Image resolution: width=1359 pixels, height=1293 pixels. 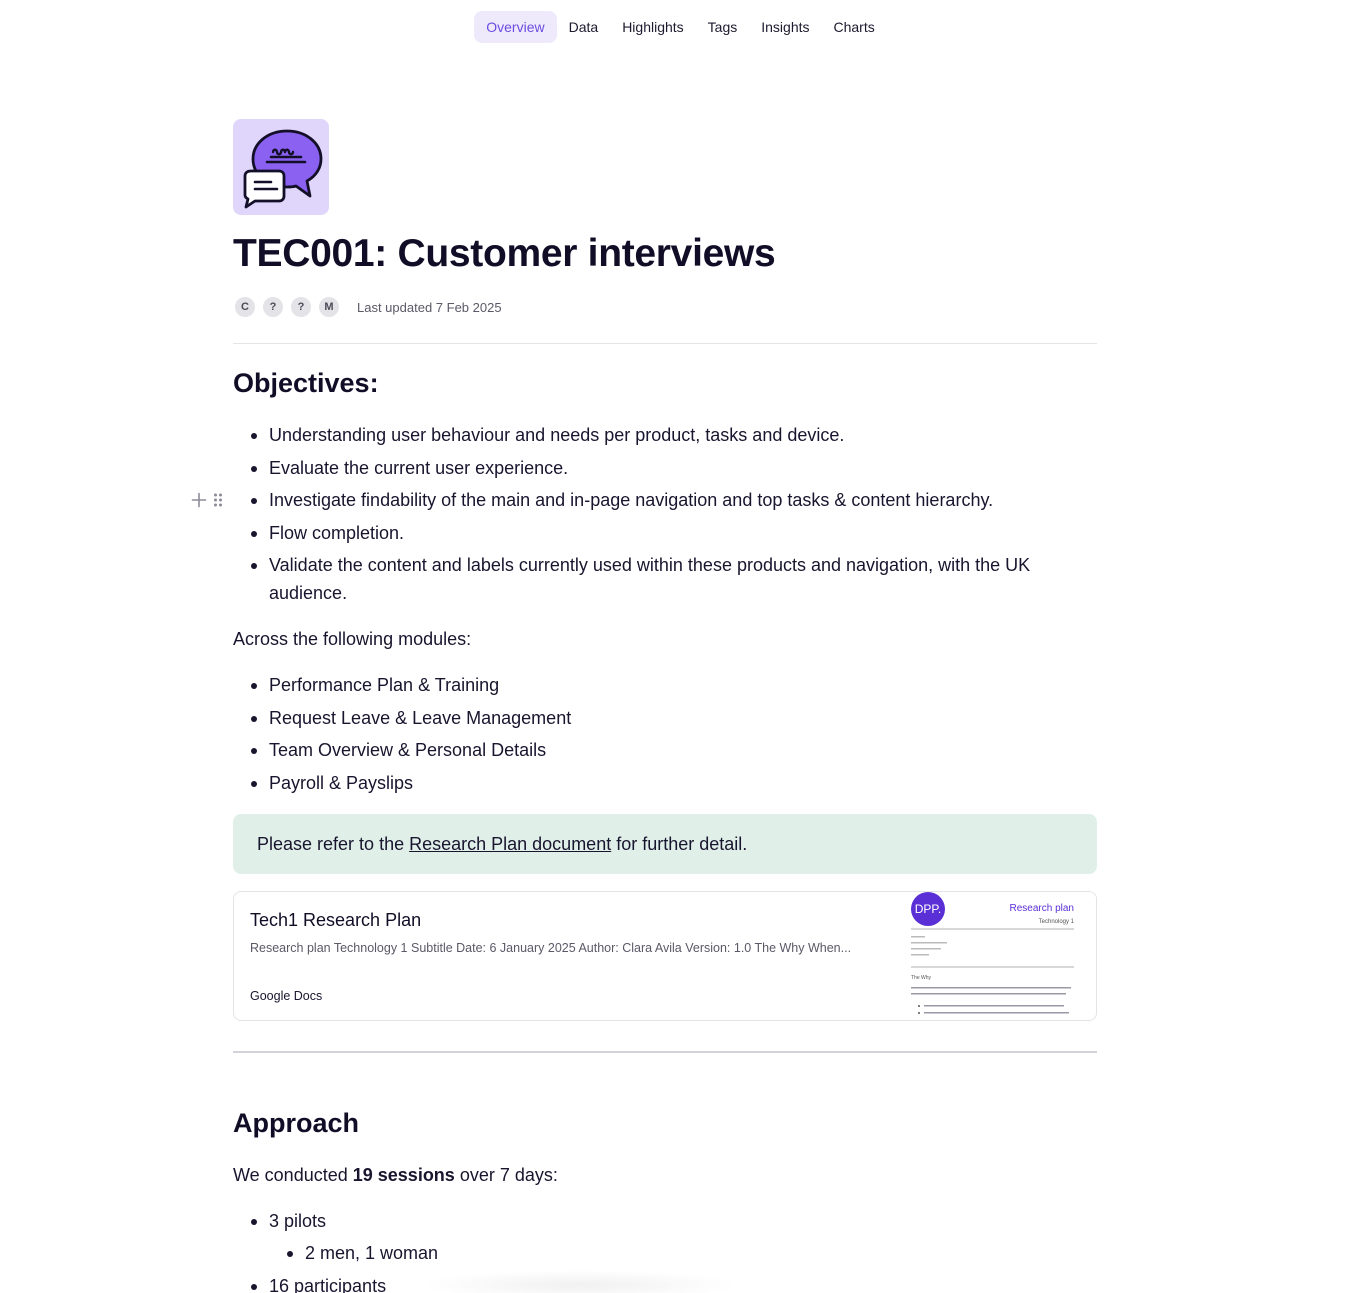 I want to click on approach-heading: Approach, so click(x=296, y=1123).